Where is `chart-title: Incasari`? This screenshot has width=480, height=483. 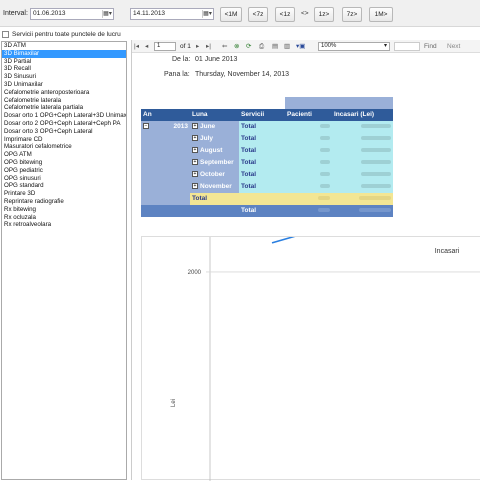
chart-title: Incasari is located at coordinates (447, 251).